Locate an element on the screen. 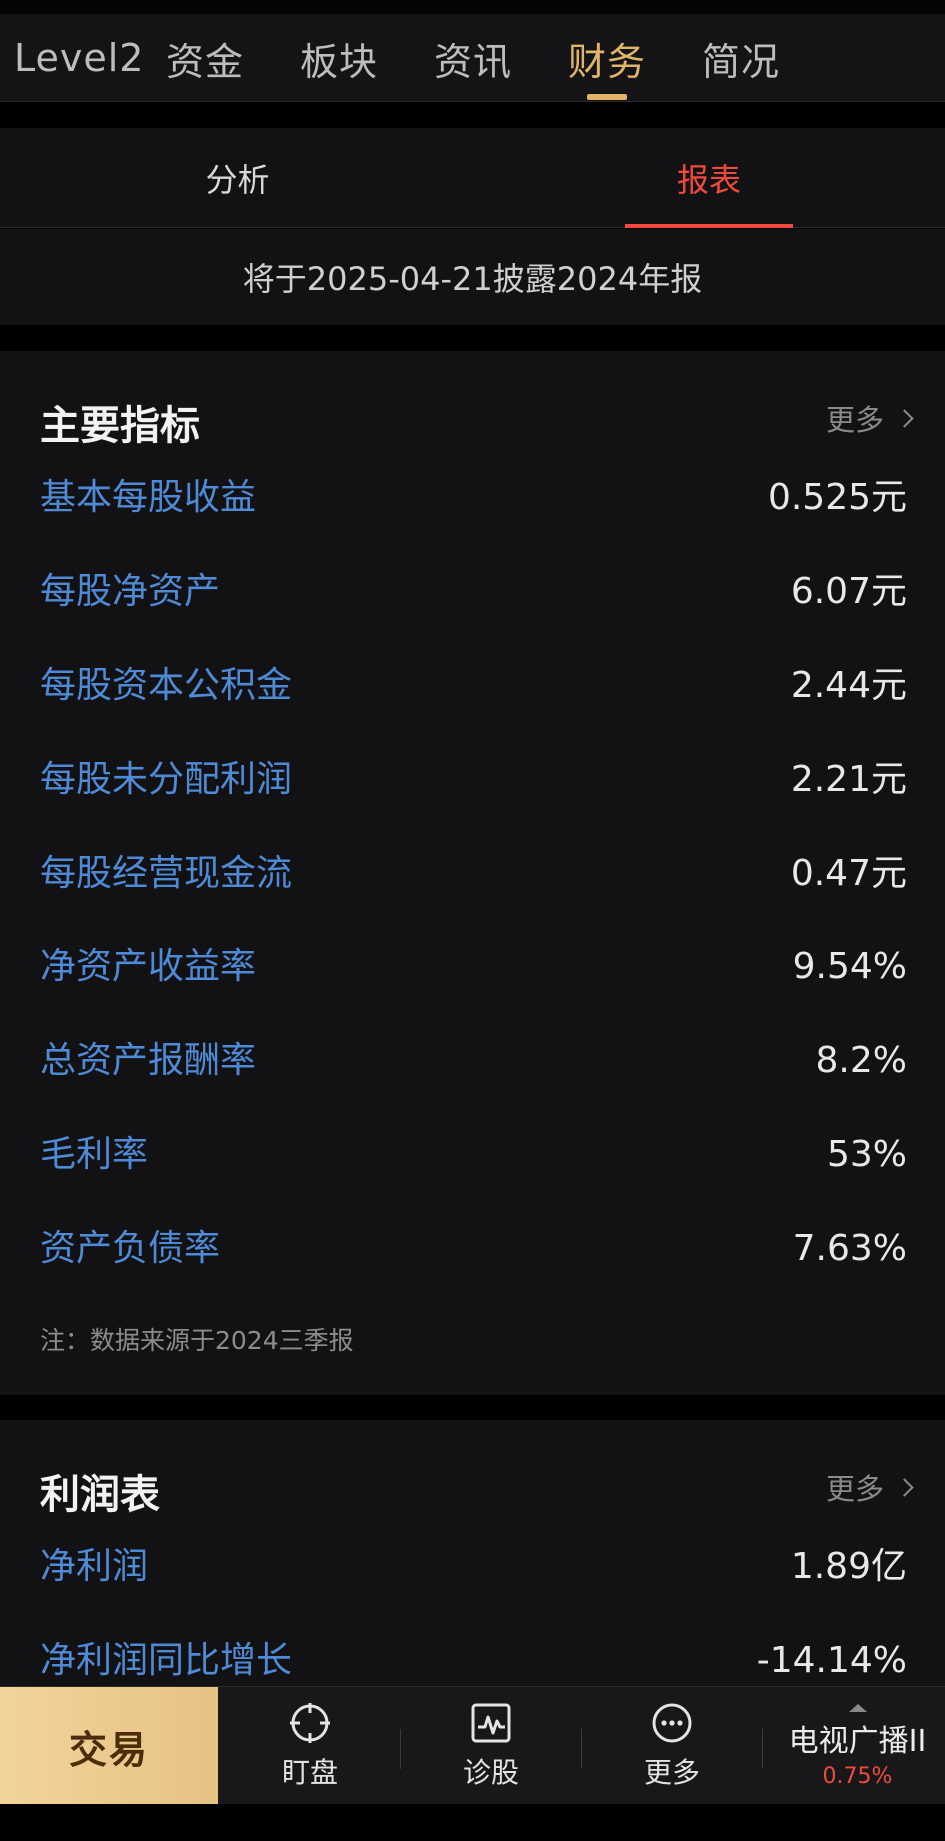  tab-label: 分析 is located at coordinates (237, 180).